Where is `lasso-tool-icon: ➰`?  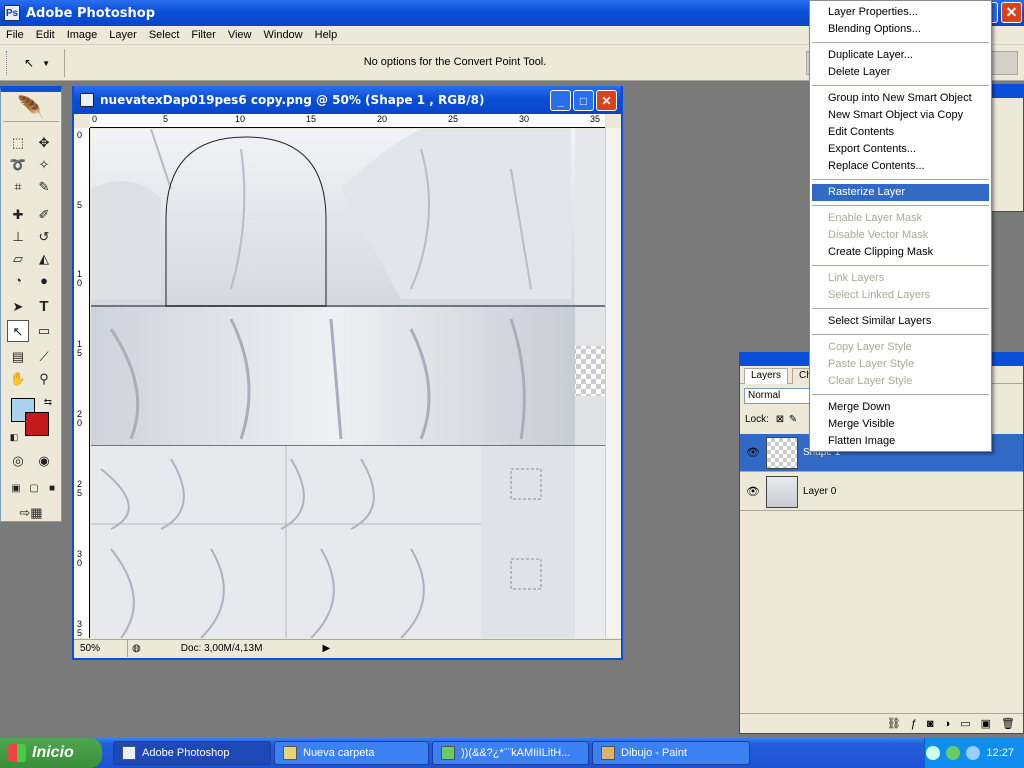 lasso-tool-icon: ➰ is located at coordinates (18, 165).